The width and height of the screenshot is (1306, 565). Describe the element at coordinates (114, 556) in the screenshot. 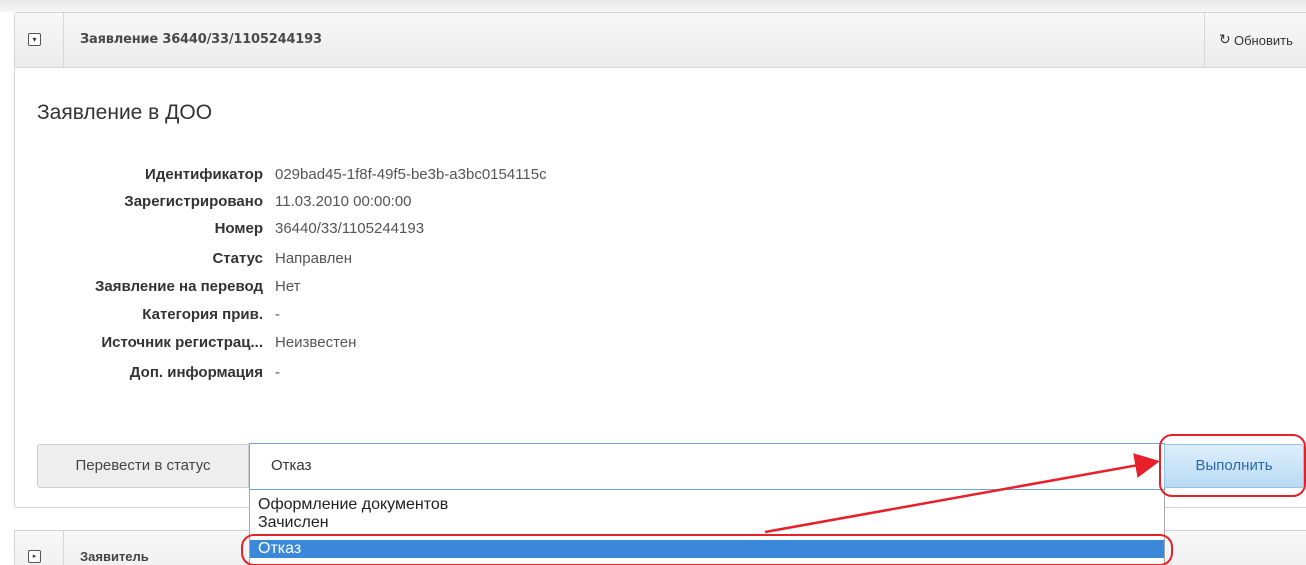

I see `applicant-panel-title: Заявитель` at that location.